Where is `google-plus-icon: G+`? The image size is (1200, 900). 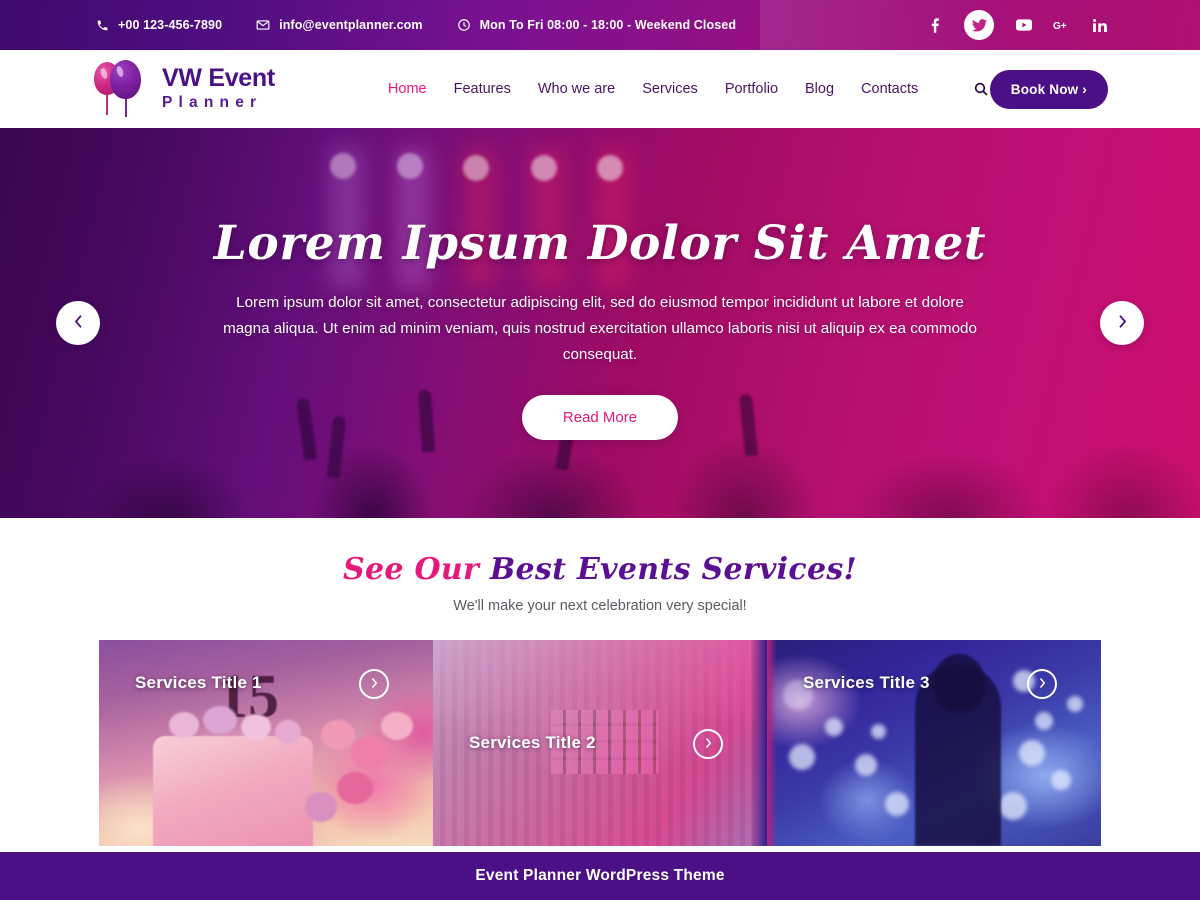 google-plus-icon: G+ is located at coordinates (1061, 25).